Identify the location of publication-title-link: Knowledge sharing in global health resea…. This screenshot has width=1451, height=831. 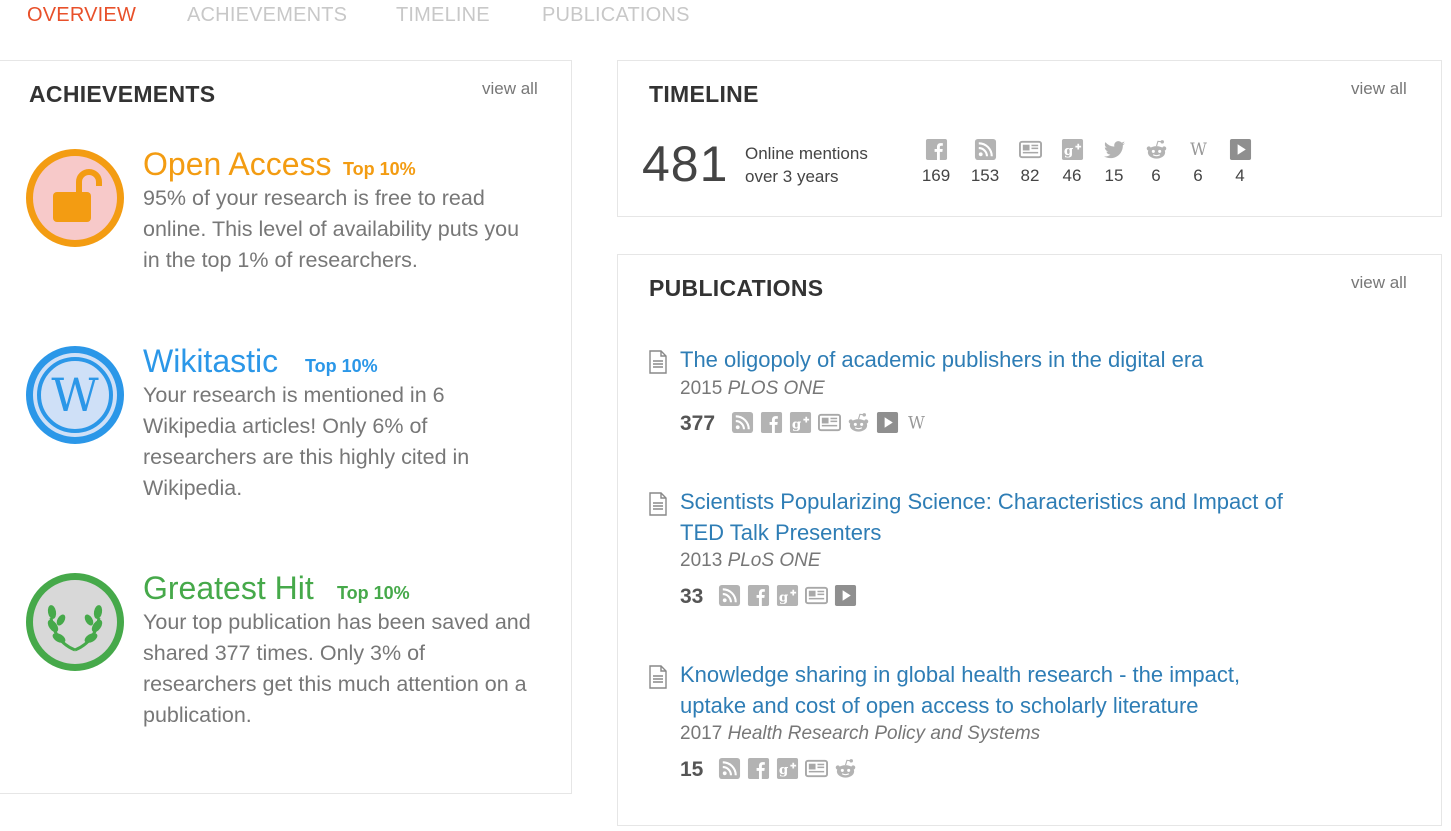
(990, 690).